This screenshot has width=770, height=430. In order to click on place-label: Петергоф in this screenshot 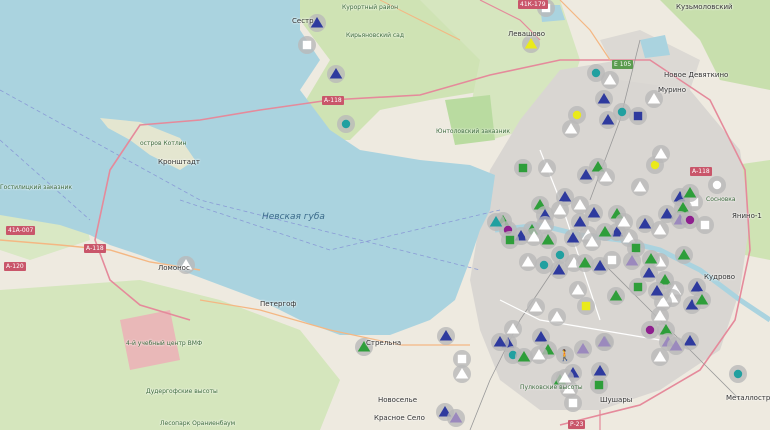, I will do `click(278, 304)`.